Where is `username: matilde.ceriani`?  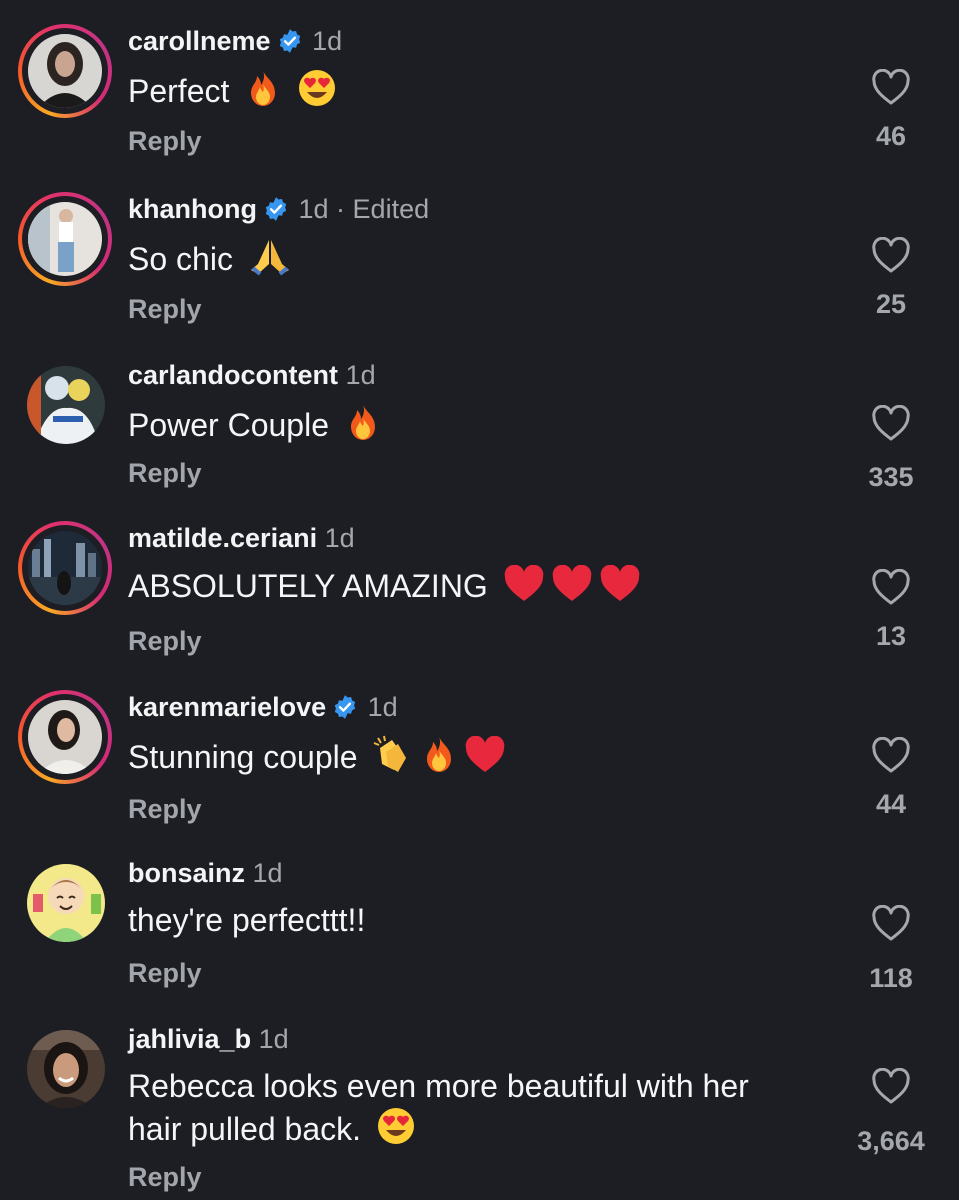
username: matilde.ceriani is located at coordinates (222, 538).